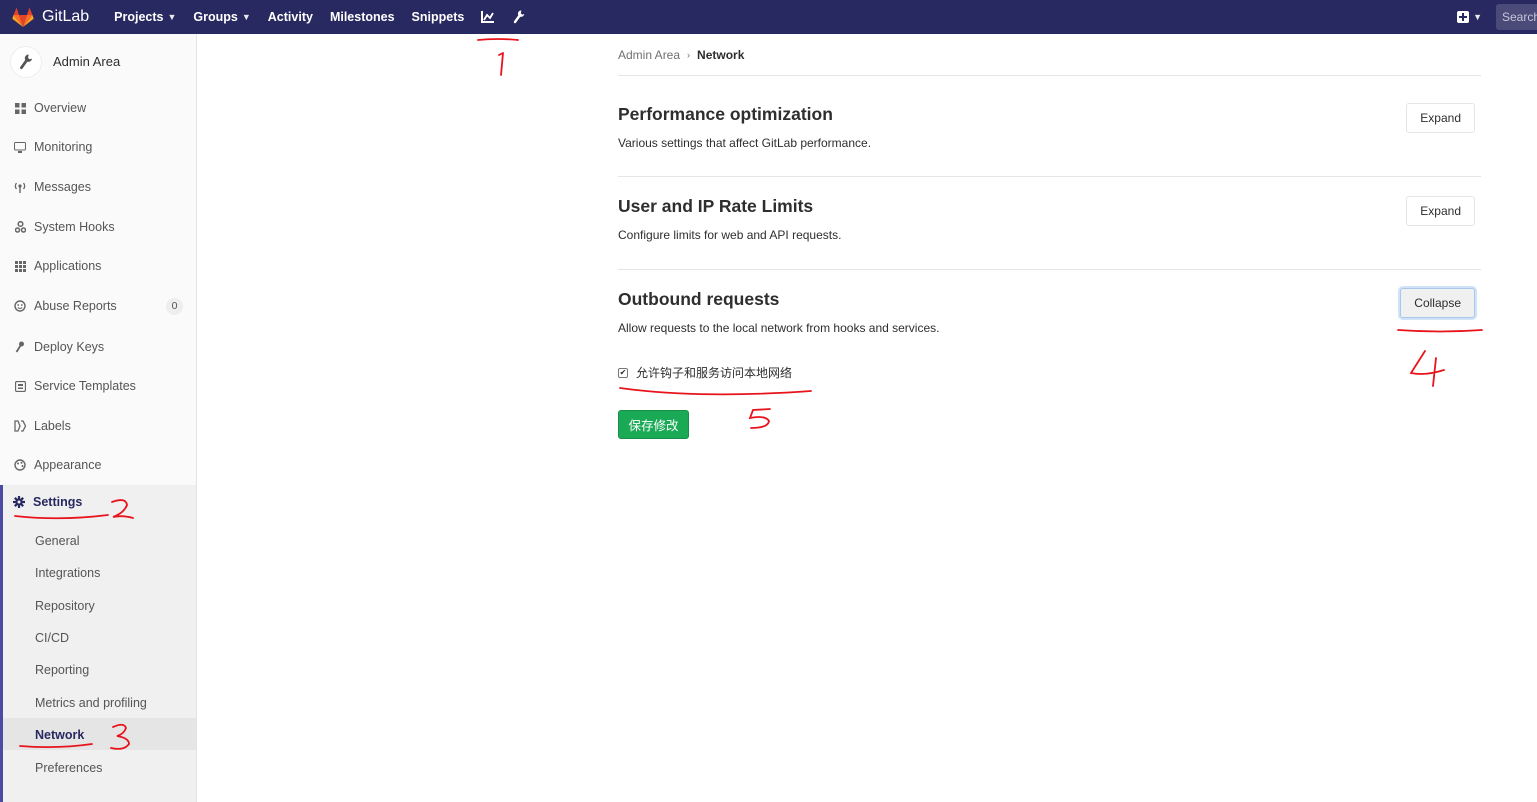  I want to click on sidebar-item-label: System Hooks, so click(74, 227).